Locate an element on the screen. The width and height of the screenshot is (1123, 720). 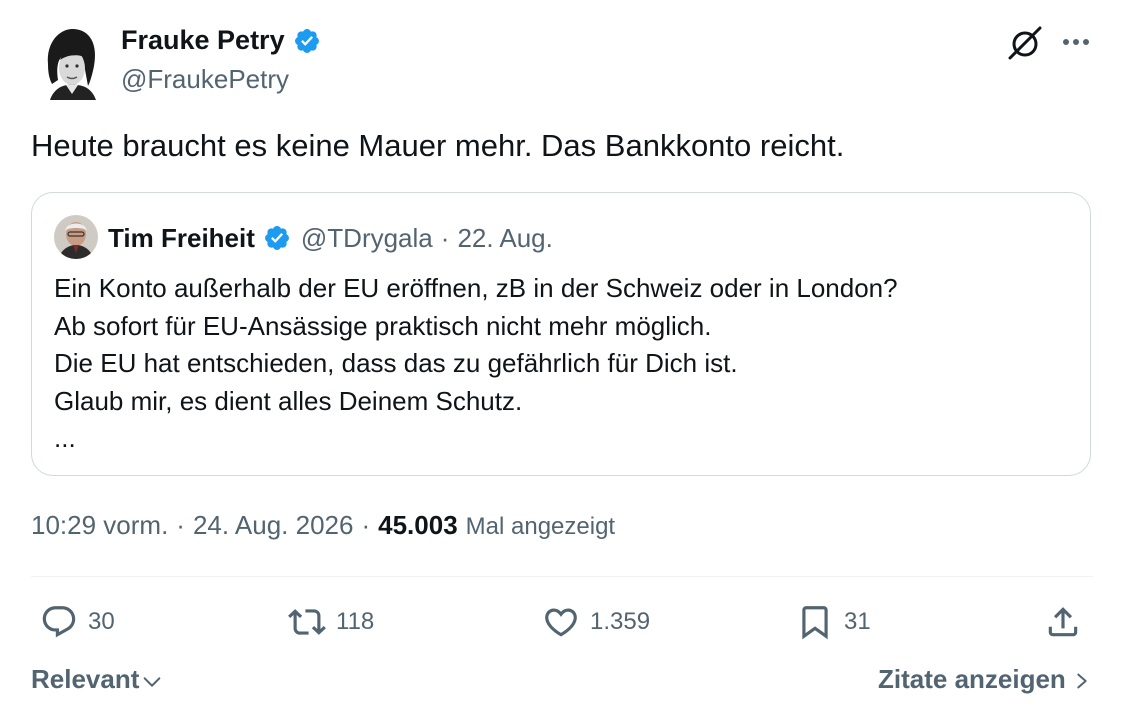
view-quotes-link: Zitate anzeigen is located at coordinates (985, 679).